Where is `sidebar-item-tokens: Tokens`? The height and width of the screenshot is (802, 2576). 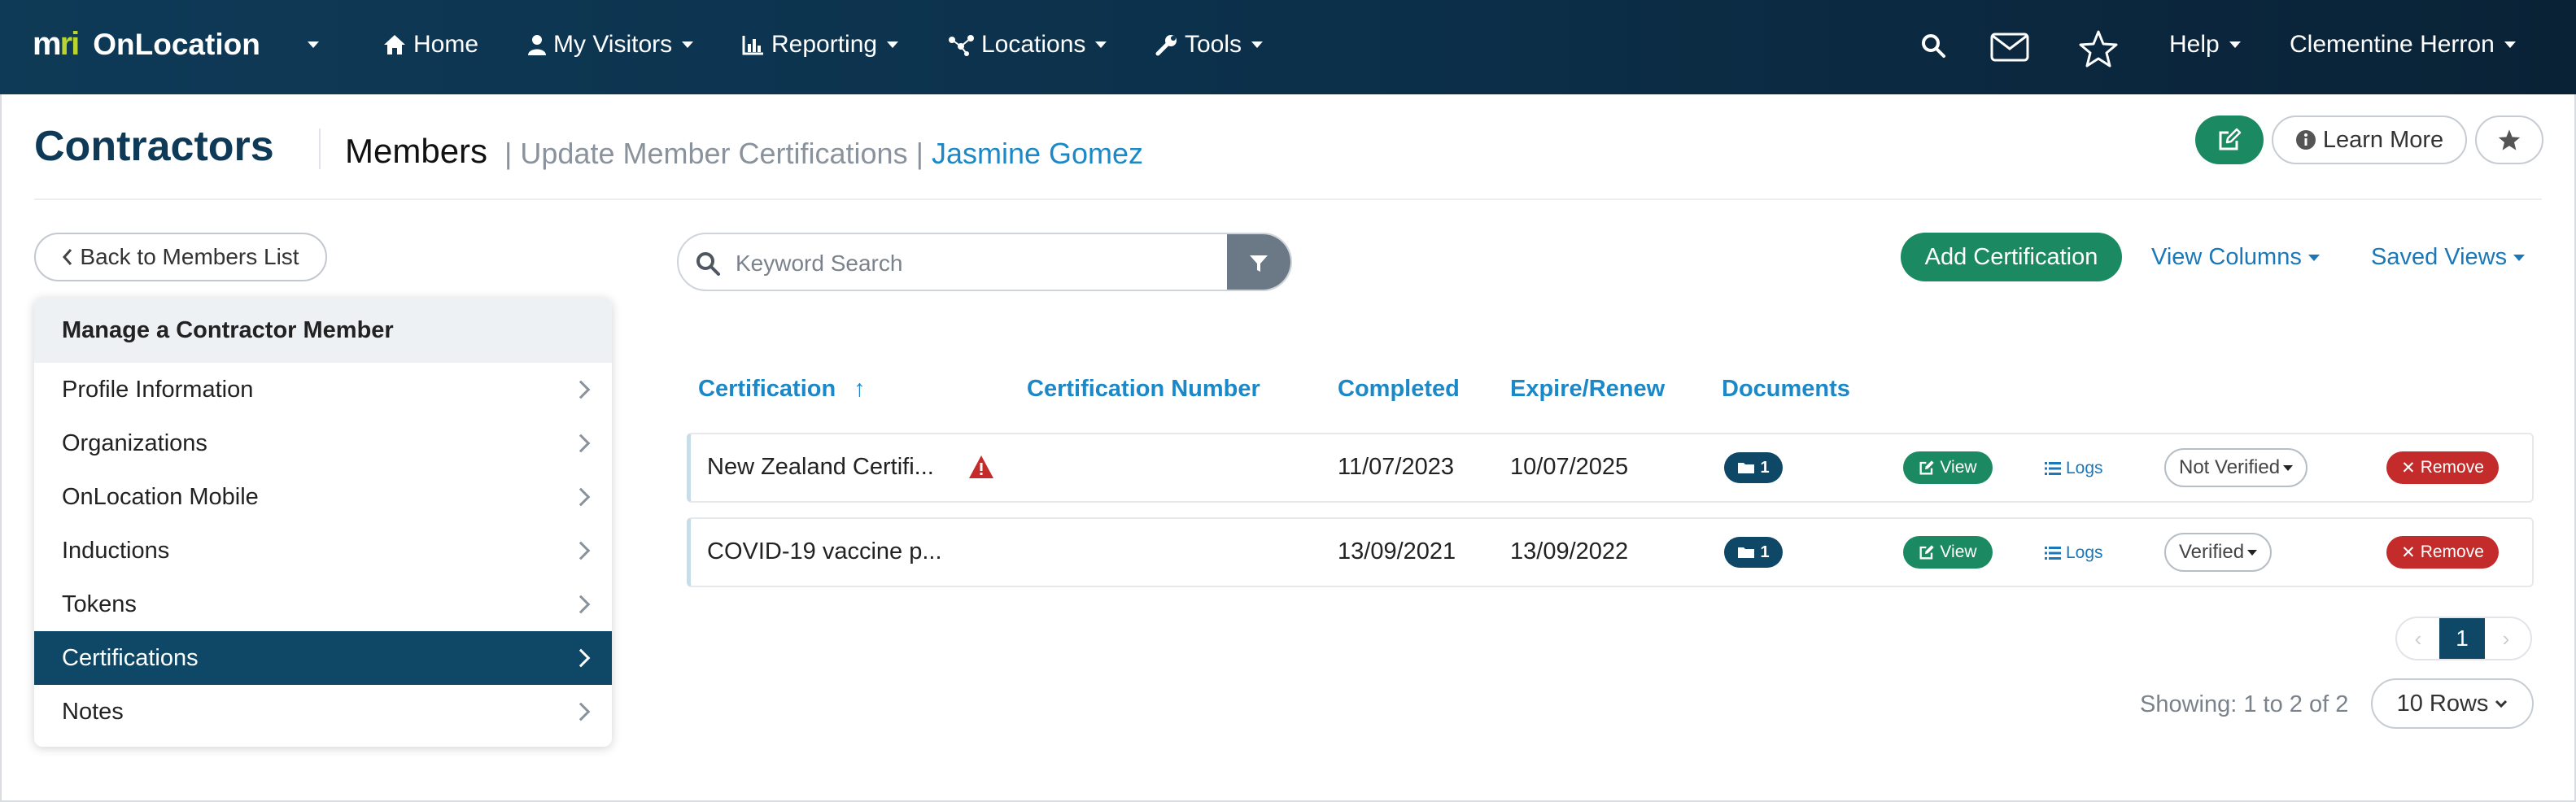
sidebar-item-tokens: Tokens is located at coordinates (323, 604).